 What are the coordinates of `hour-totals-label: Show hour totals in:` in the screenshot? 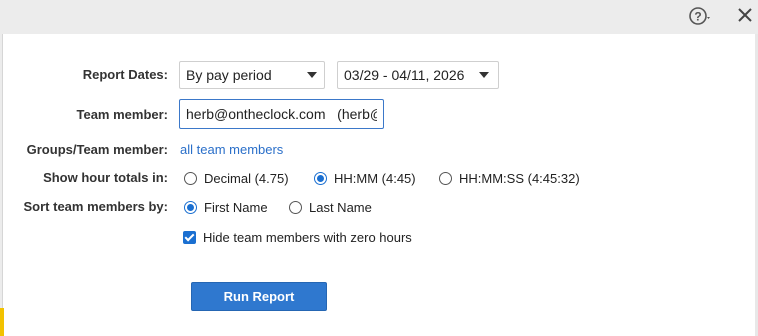 It's located at (105, 177).